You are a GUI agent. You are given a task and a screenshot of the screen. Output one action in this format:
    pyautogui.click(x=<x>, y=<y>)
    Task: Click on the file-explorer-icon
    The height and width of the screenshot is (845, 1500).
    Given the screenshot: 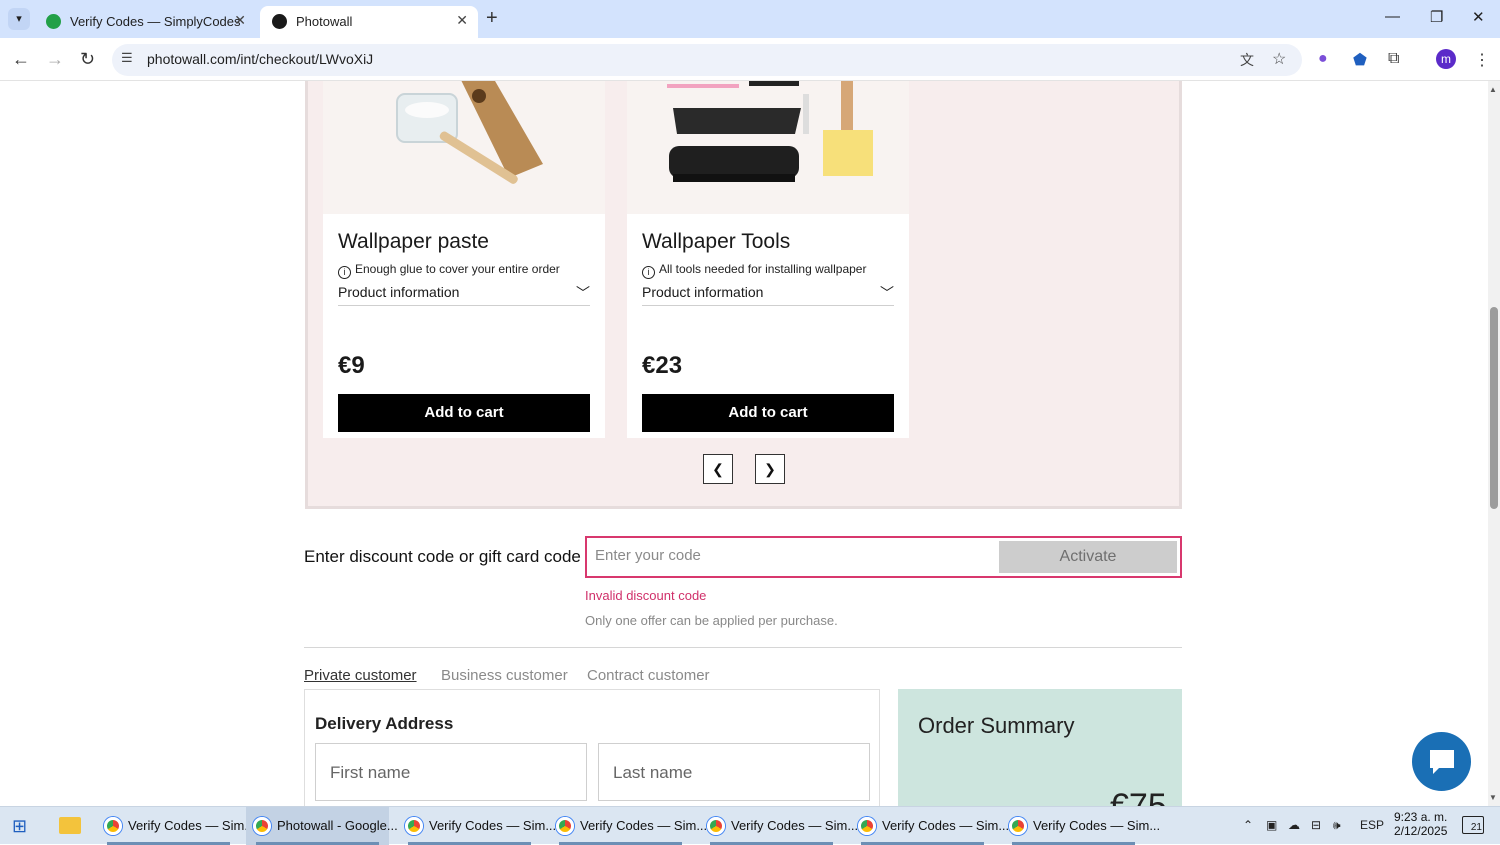 What is the action you would take?
    pyautogui.click(x=70, y=825)
    